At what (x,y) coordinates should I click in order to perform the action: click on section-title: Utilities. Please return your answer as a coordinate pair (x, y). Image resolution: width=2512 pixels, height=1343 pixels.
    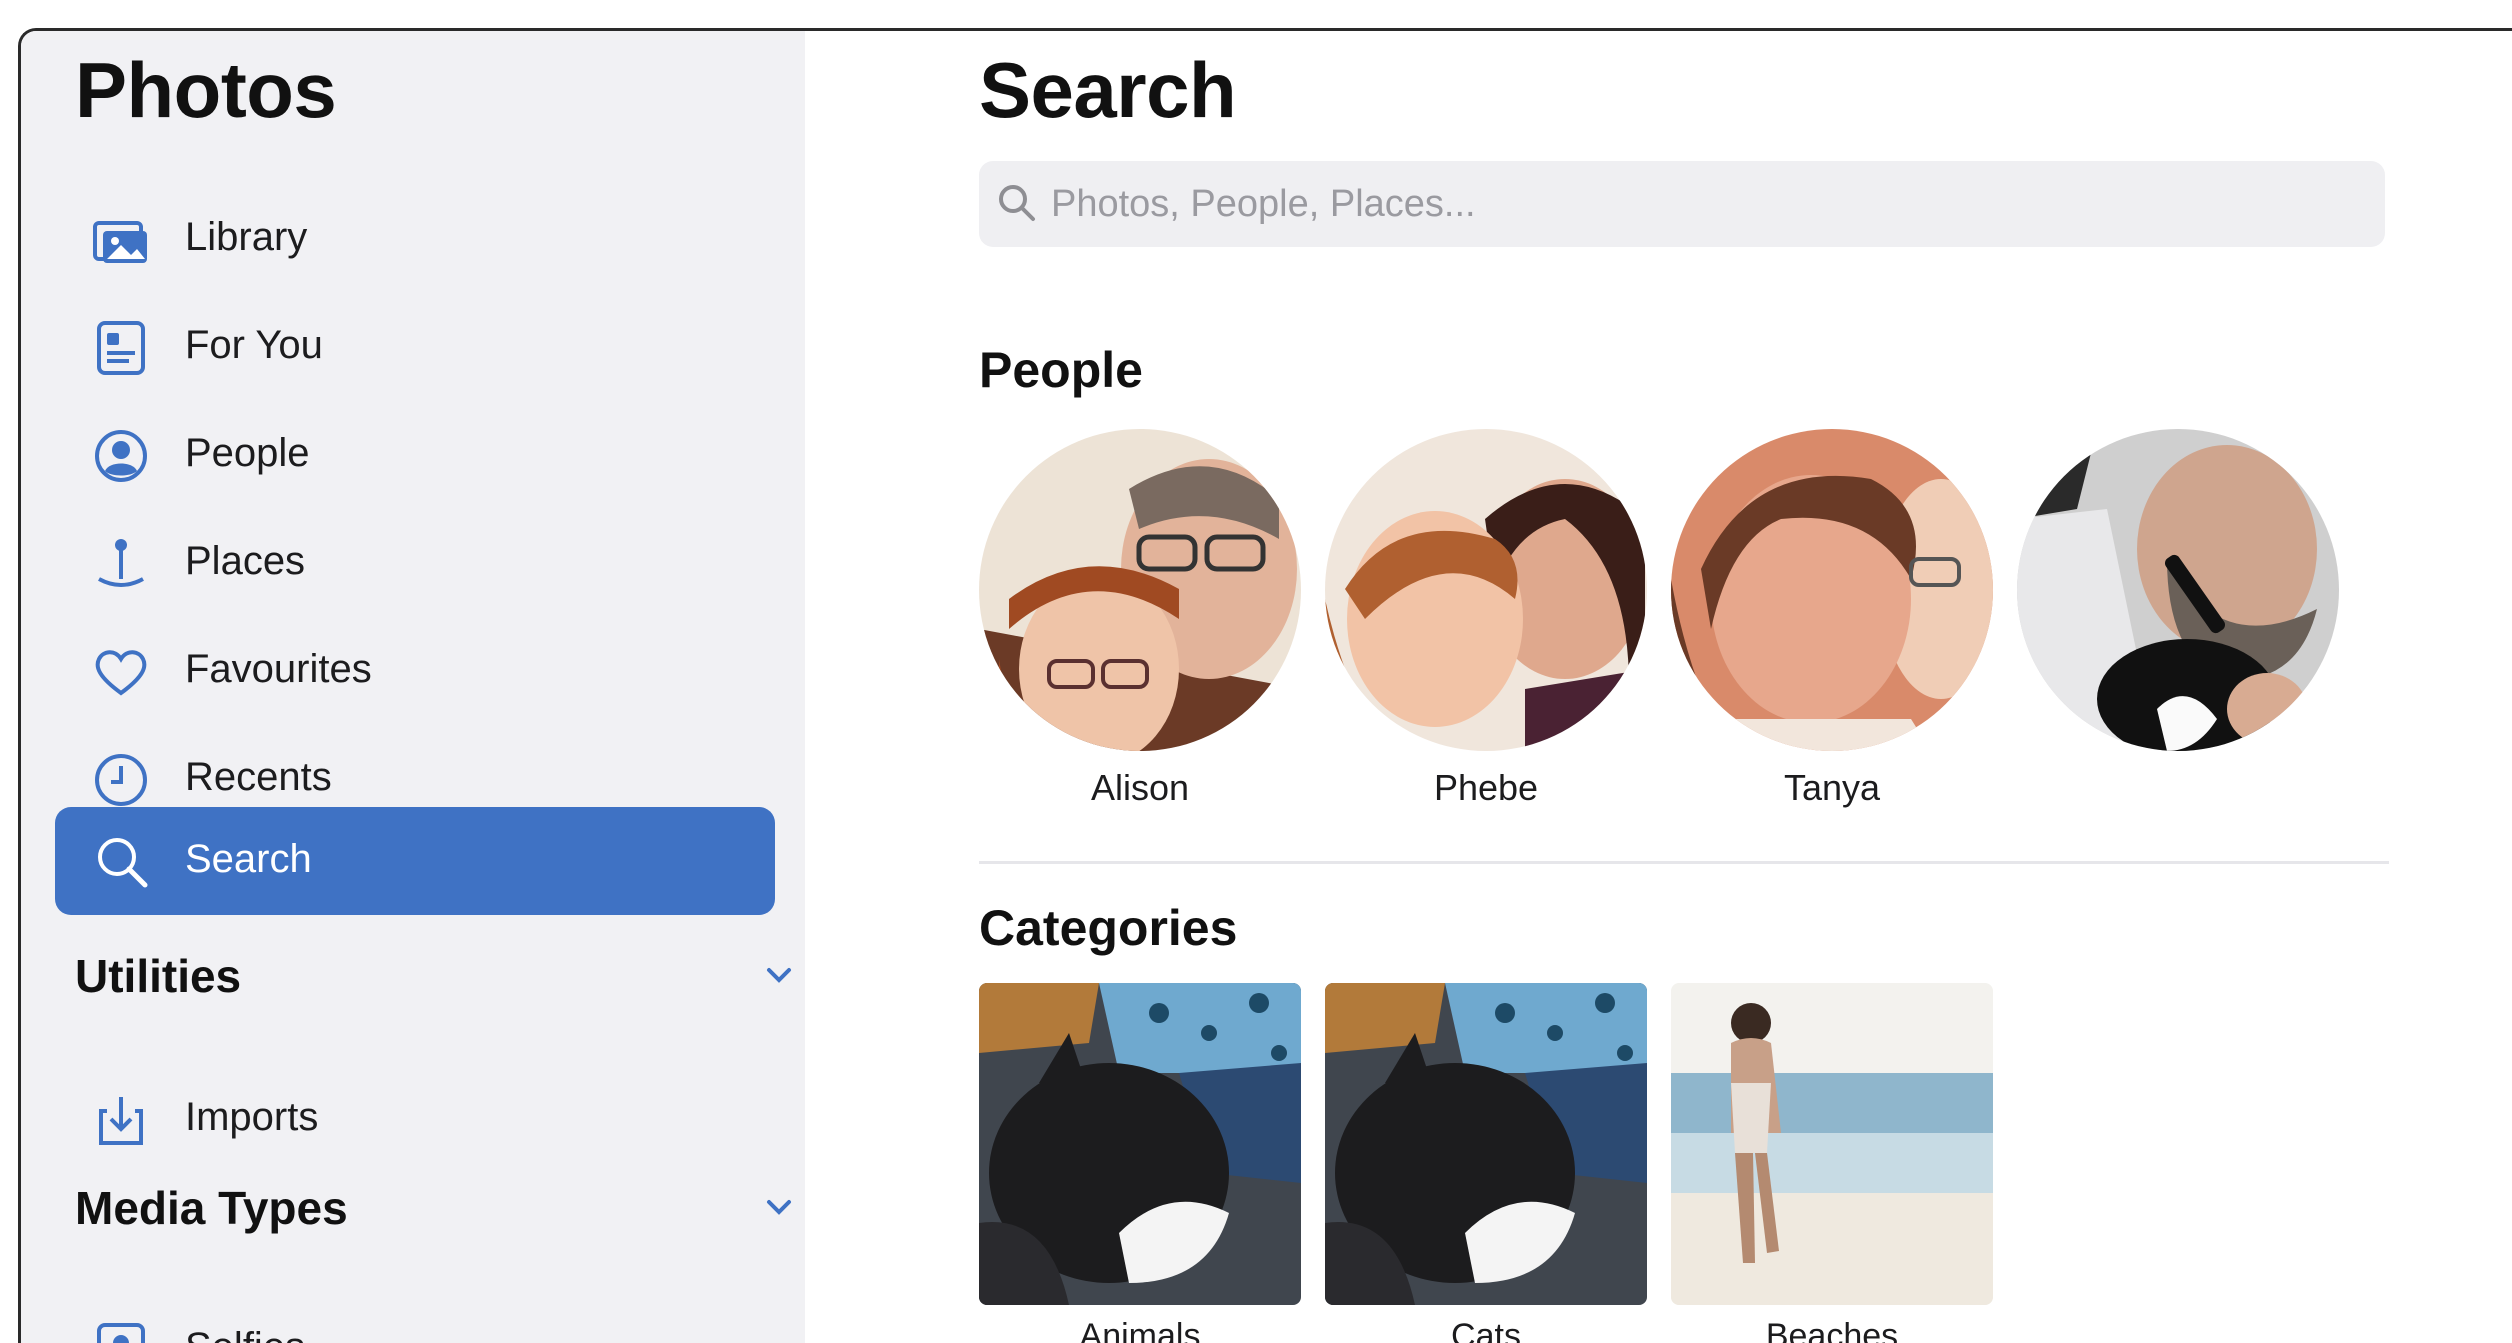
    Looking at the image, I should click on (158, 976).